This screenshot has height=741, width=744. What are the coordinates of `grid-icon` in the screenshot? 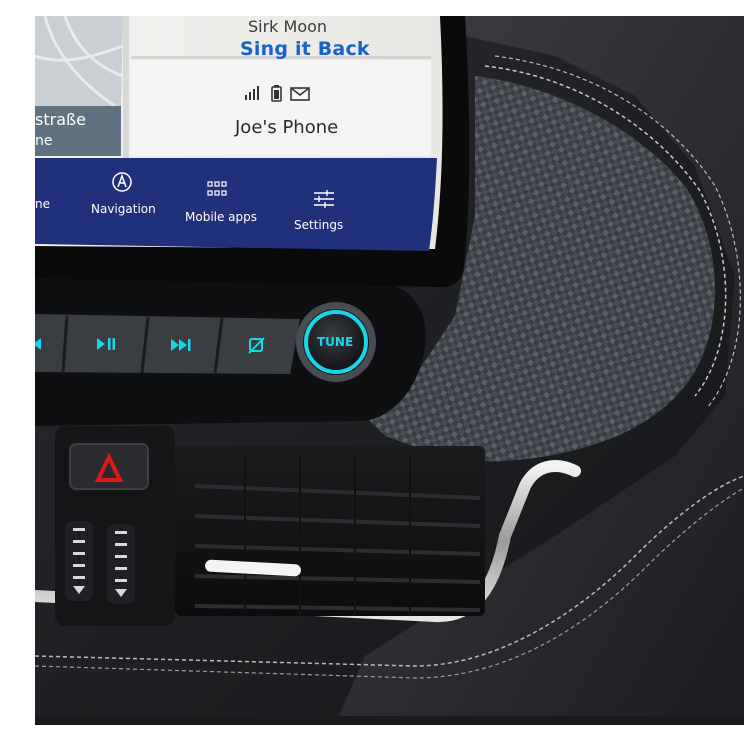 It's located at (217, 189).